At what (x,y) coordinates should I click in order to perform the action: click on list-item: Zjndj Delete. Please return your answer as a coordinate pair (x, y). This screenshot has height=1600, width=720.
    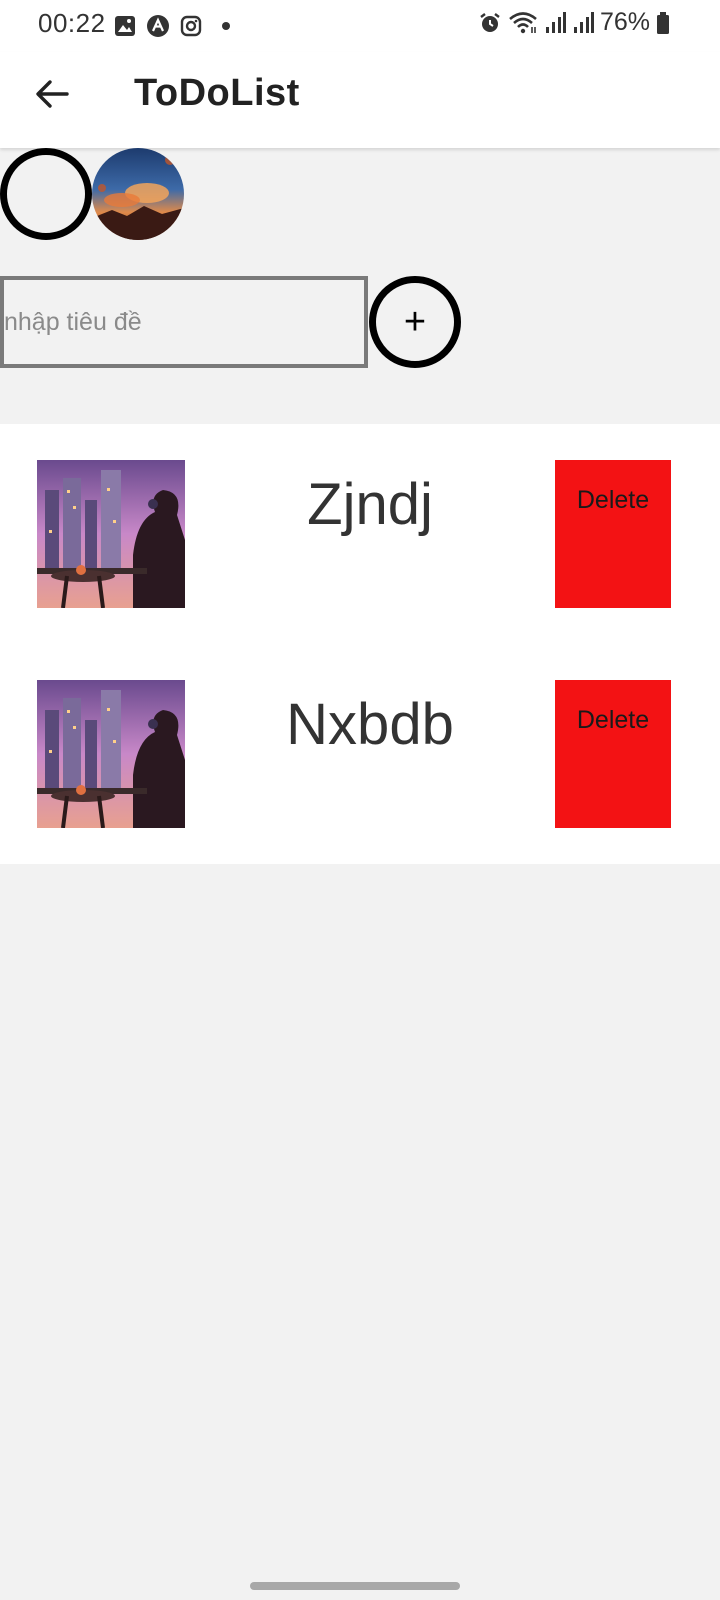
    Looking at the image, I should click on (360, 534).